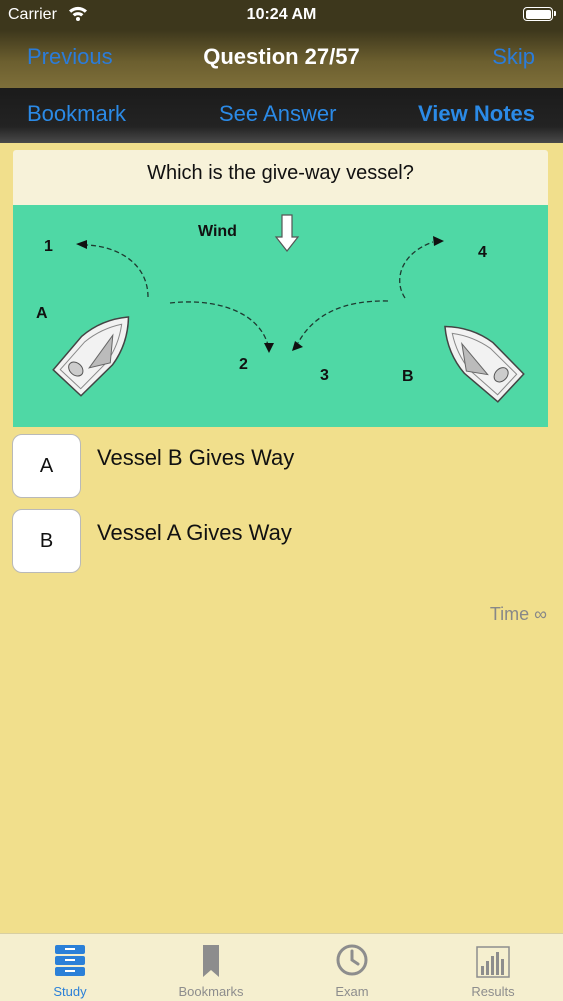  What do you see at coordinates (493, 991) in the screenshot?
I see `tab-results-label: Results` at bounding box center [493, 991].